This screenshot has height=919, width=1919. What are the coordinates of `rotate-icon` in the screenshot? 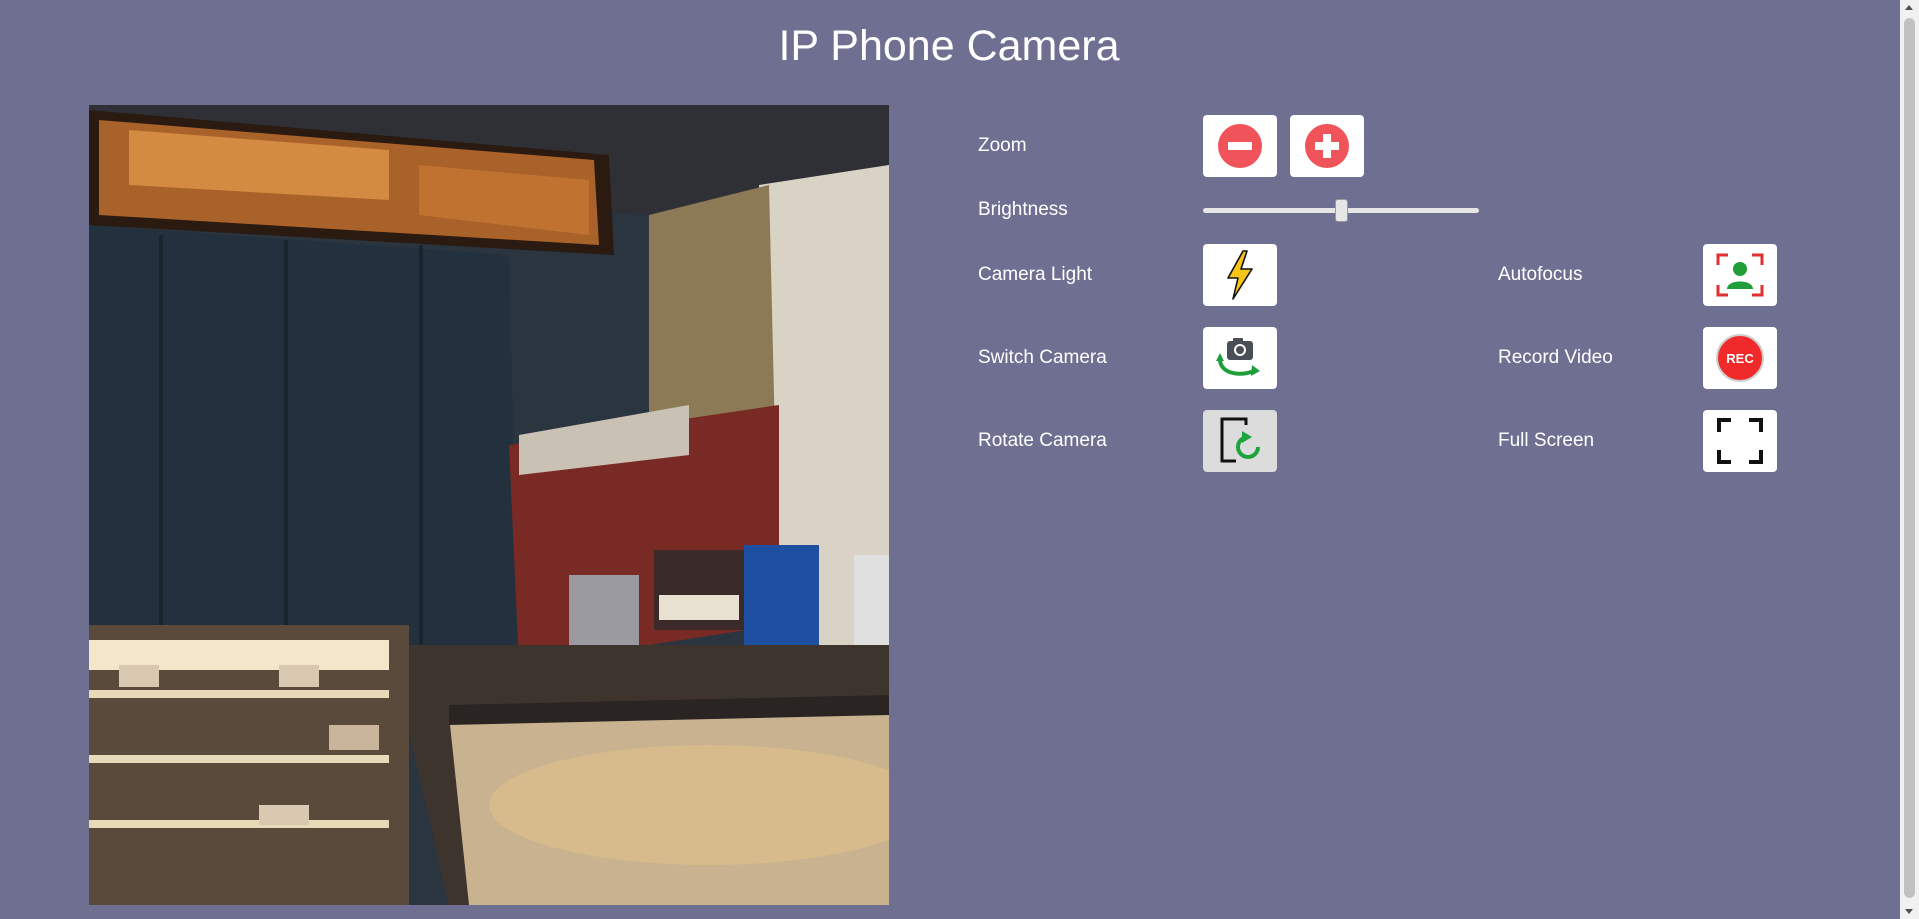 It's located at (1240, 440).